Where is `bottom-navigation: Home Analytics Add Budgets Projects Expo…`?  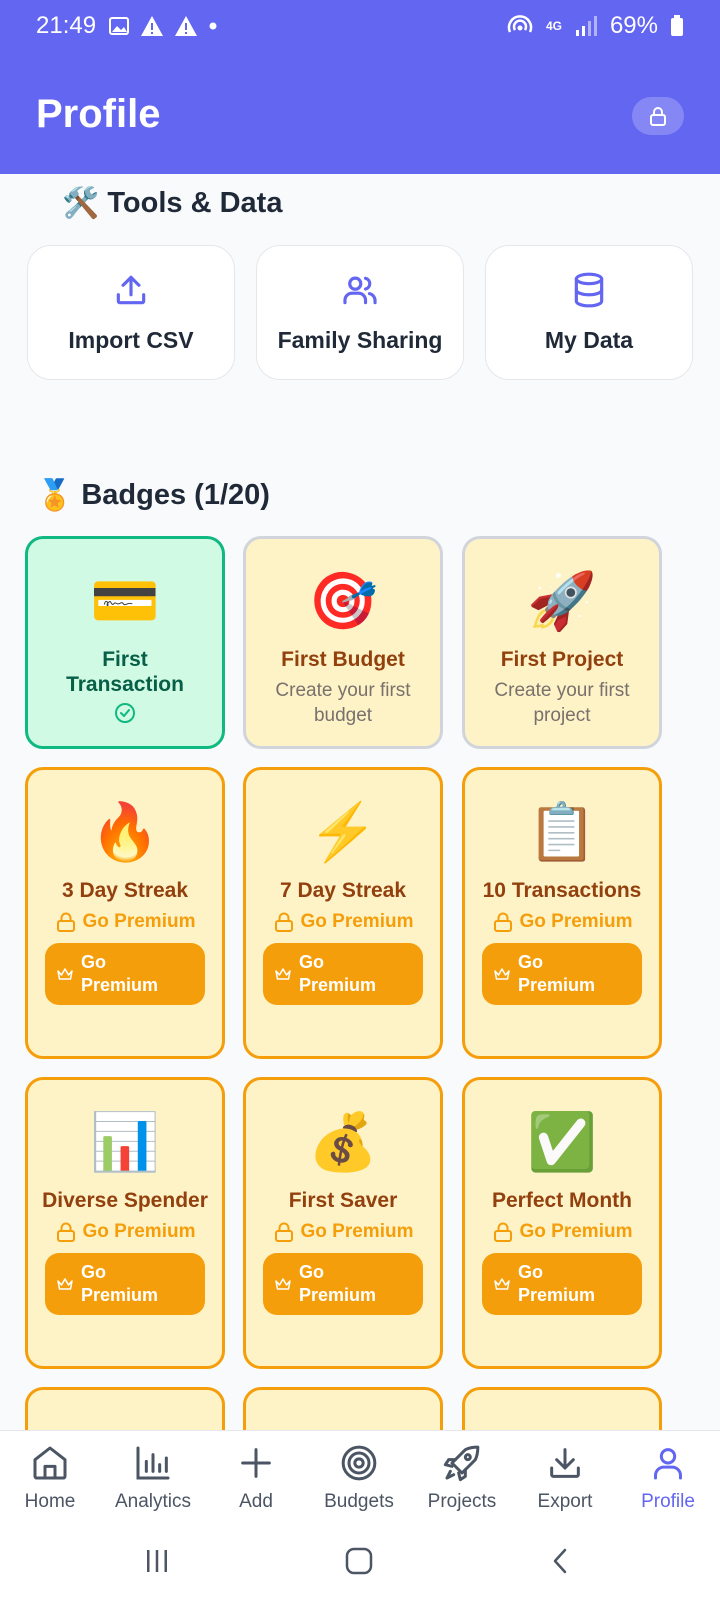
bottom-navigation: Home Analytics Add Budgets Projects Expo… is located at coordinates (360, 1480).